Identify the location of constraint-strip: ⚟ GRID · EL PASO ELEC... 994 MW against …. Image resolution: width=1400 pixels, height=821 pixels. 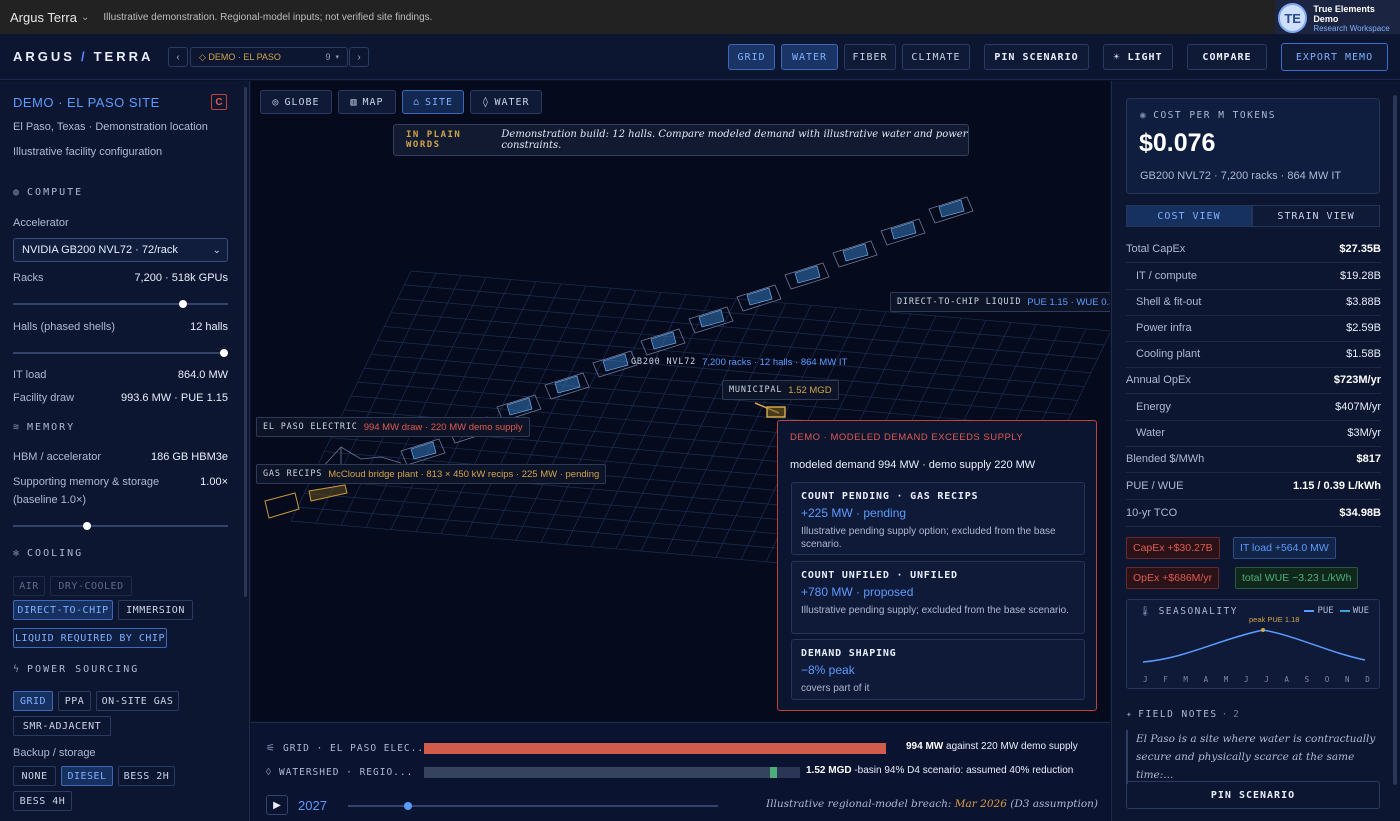
(680, 771).